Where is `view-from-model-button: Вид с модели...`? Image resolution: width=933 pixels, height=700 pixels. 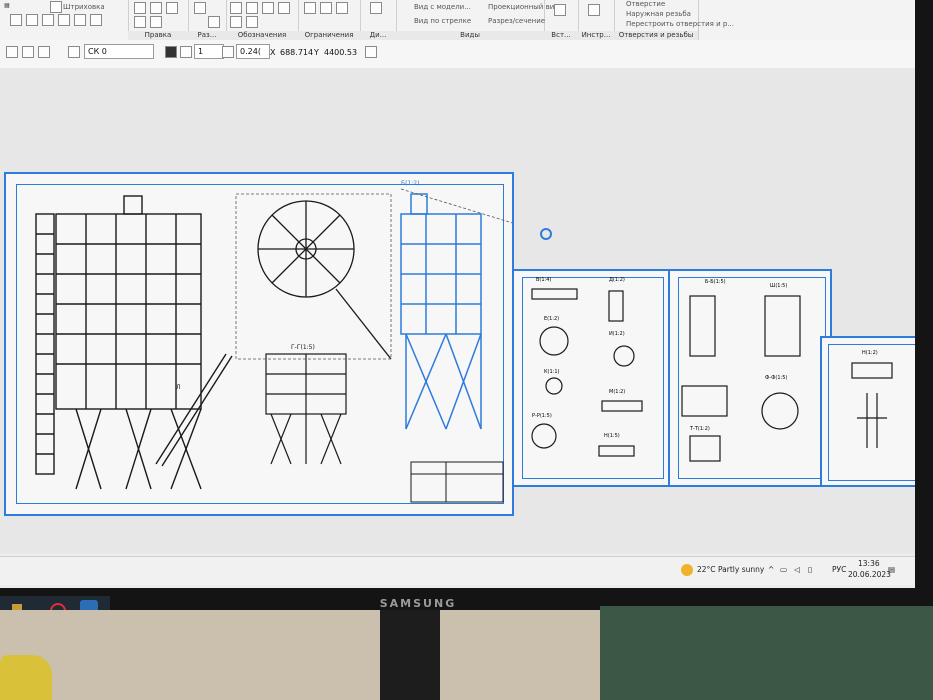
view-from-model-button: Вид с модели... is located at coordinates (442, 7).